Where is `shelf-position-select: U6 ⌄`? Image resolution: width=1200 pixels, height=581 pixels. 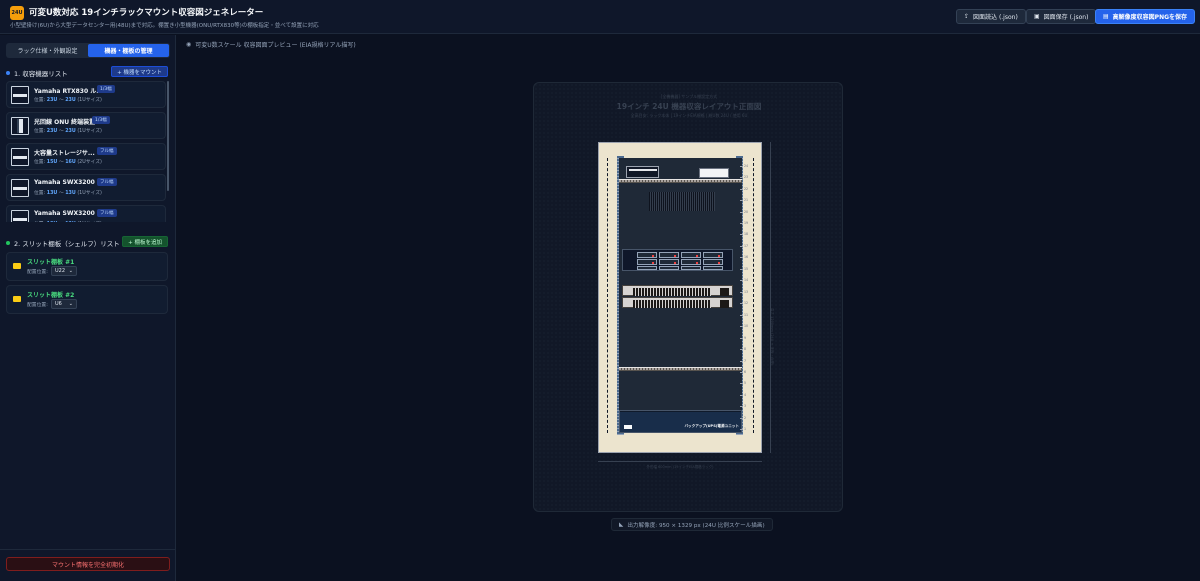 shelf-position-select: U6 ⌄ is located at coordinates (64, 304).